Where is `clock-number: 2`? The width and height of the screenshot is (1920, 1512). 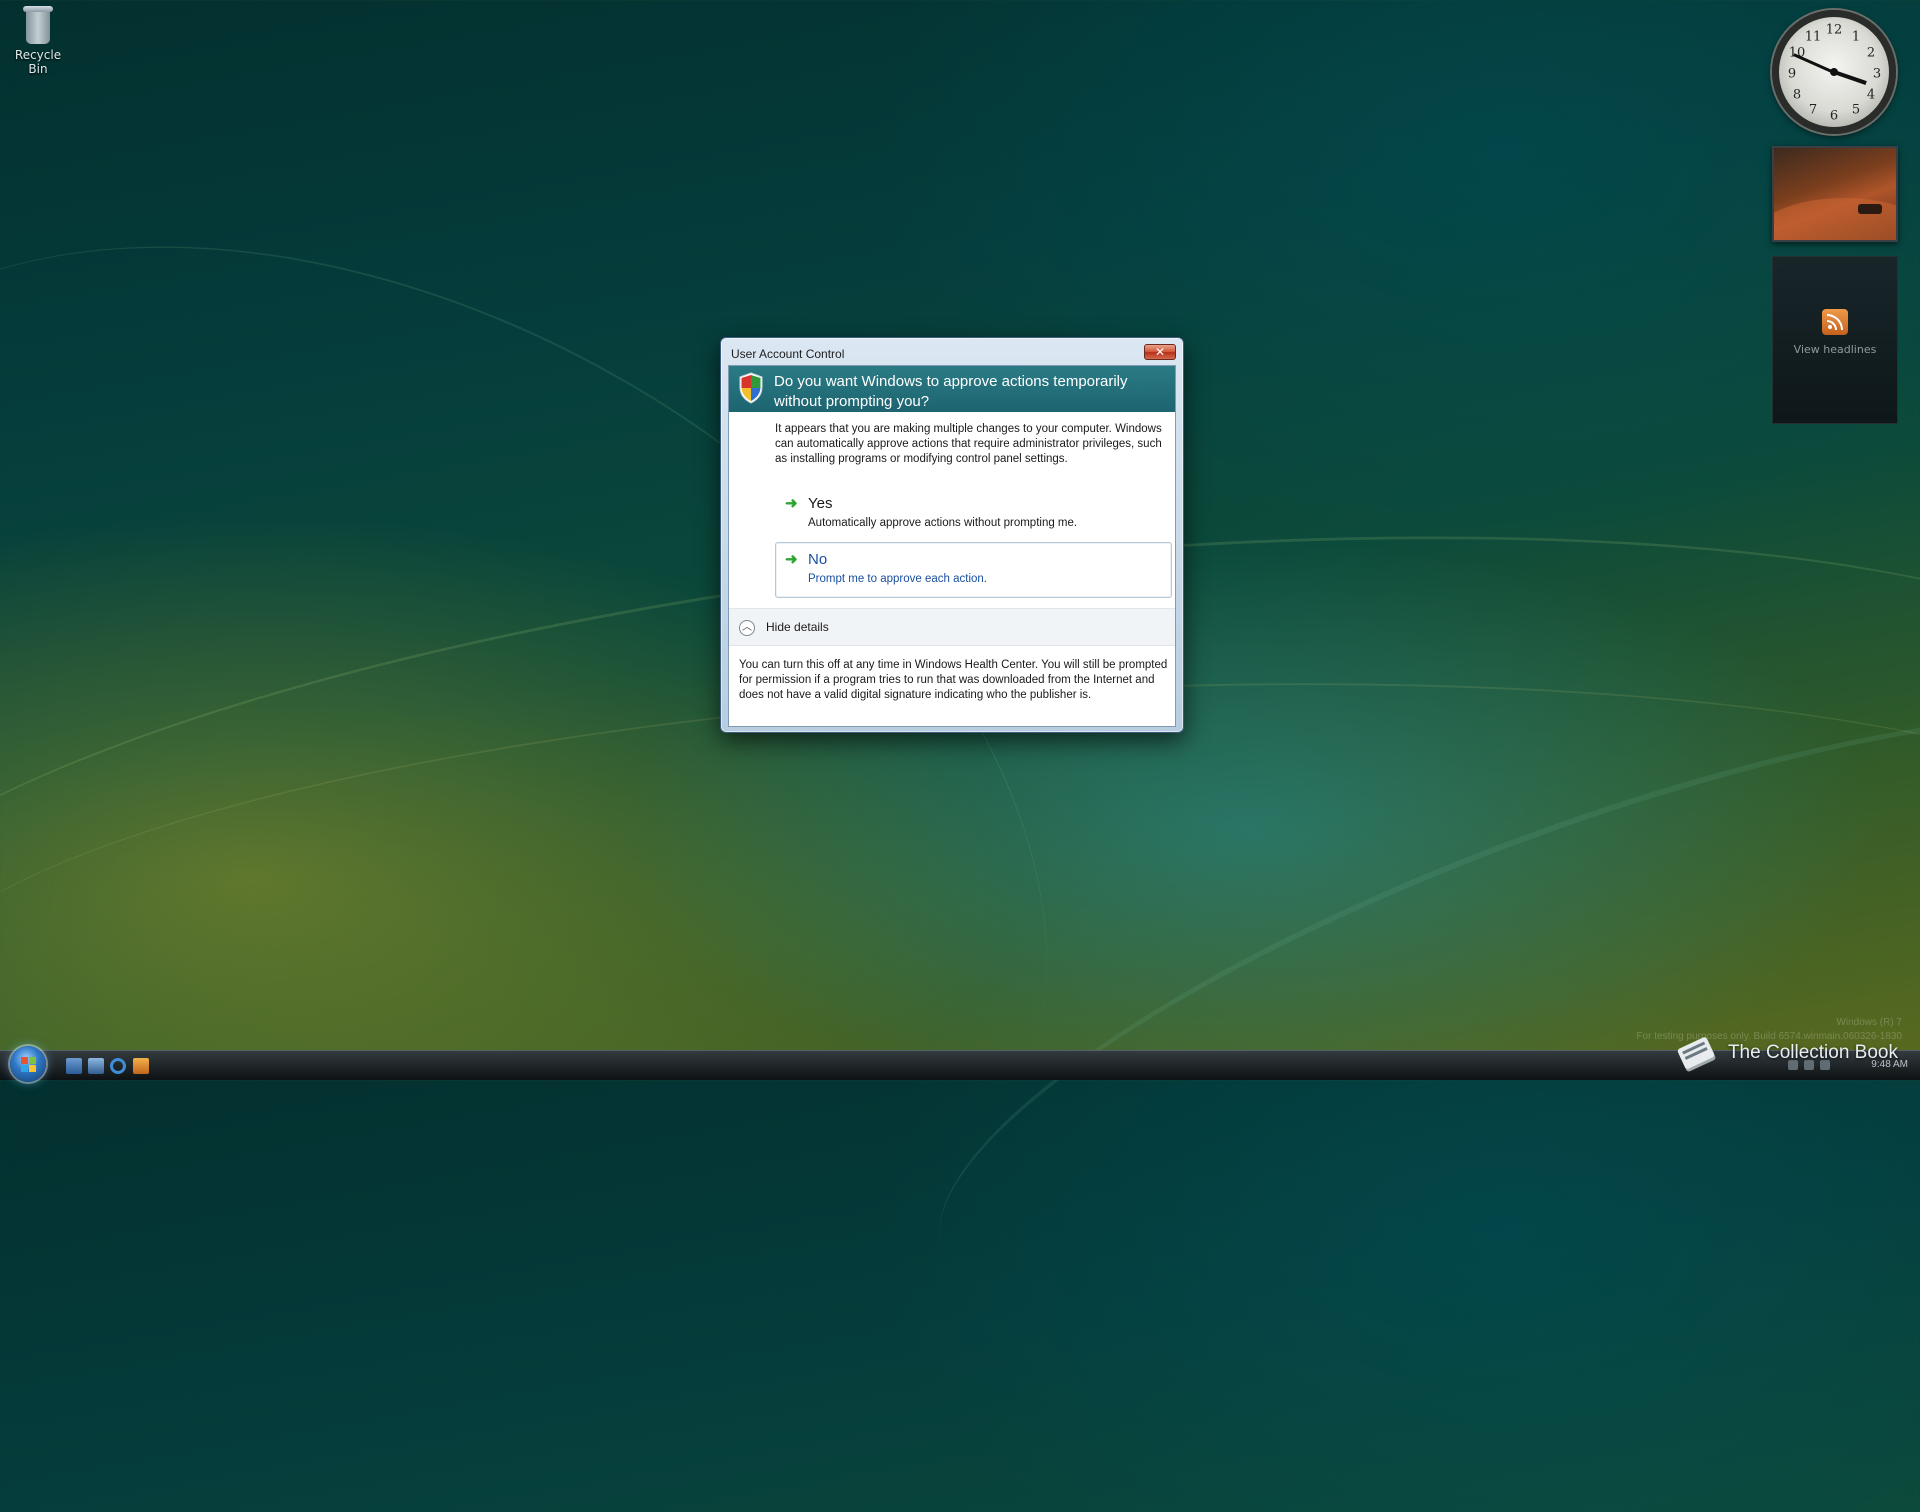
clock-number: 2 is located at coordinates (1871, 53).